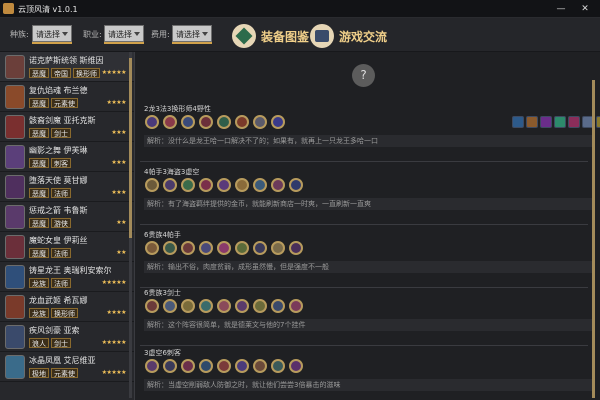 This screenshot has height=400, width=600. I want to click on hero-list-item: 复仇焰魂 布兰德 恶魔 元素使 ★★★★, so click(67, 97).